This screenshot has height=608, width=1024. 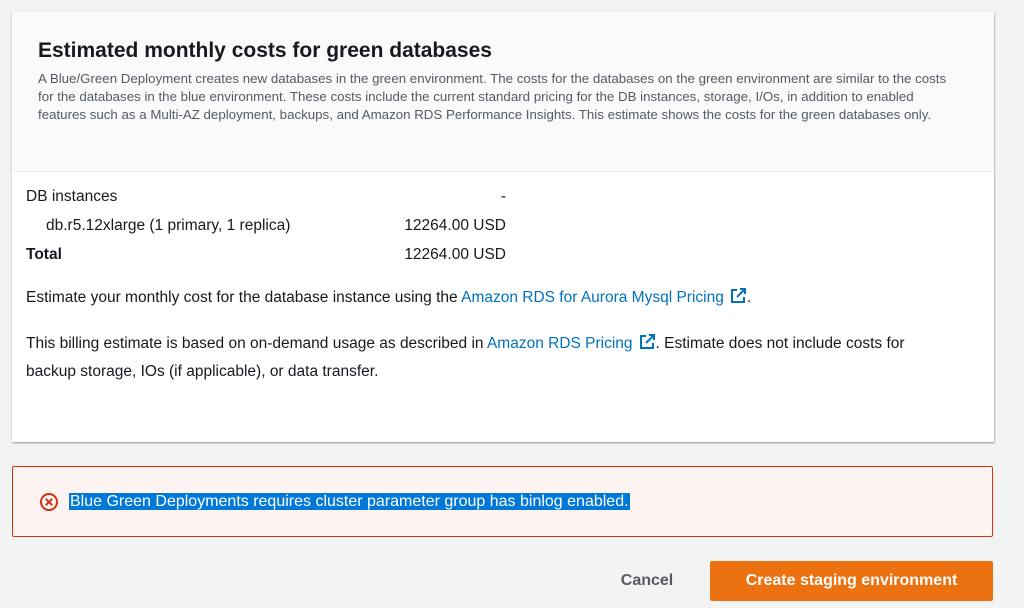 I want to click on total-value: 12264.00 USD, so click(x=455, y=254).